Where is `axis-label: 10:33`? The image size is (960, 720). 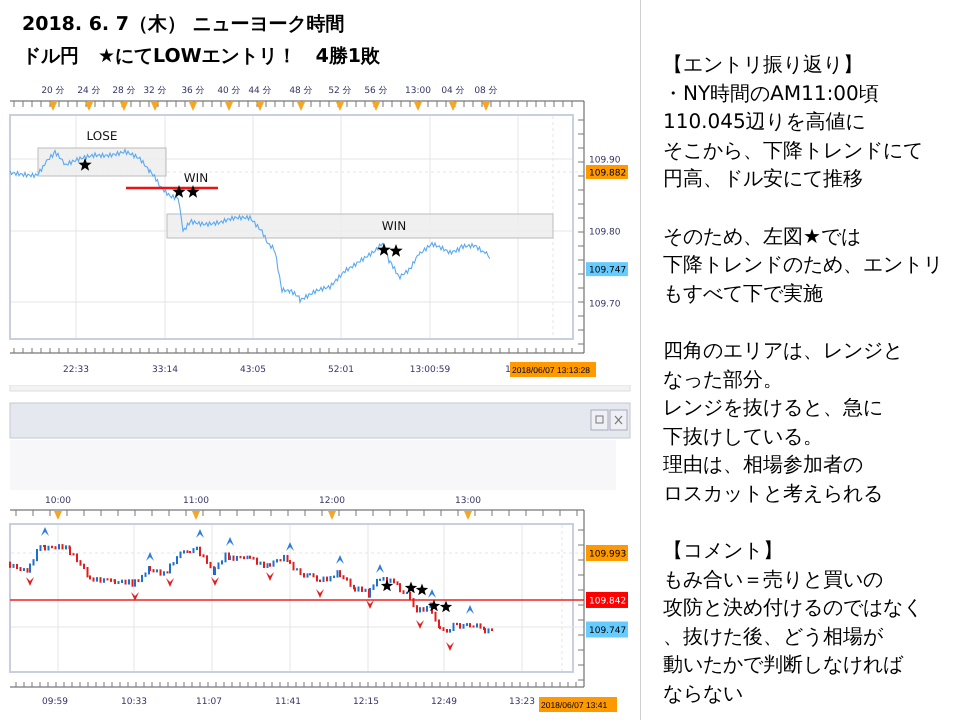 axis-label: 10:33 is located at coordinates (134, 702).